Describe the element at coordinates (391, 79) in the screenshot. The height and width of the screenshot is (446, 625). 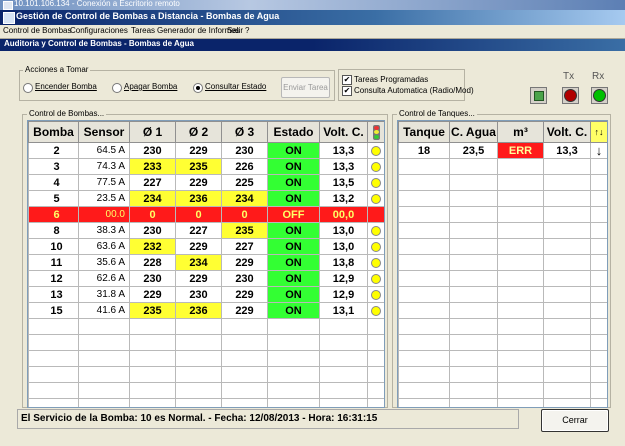
I see `tareas-label: Tareas Programadas` at that location.